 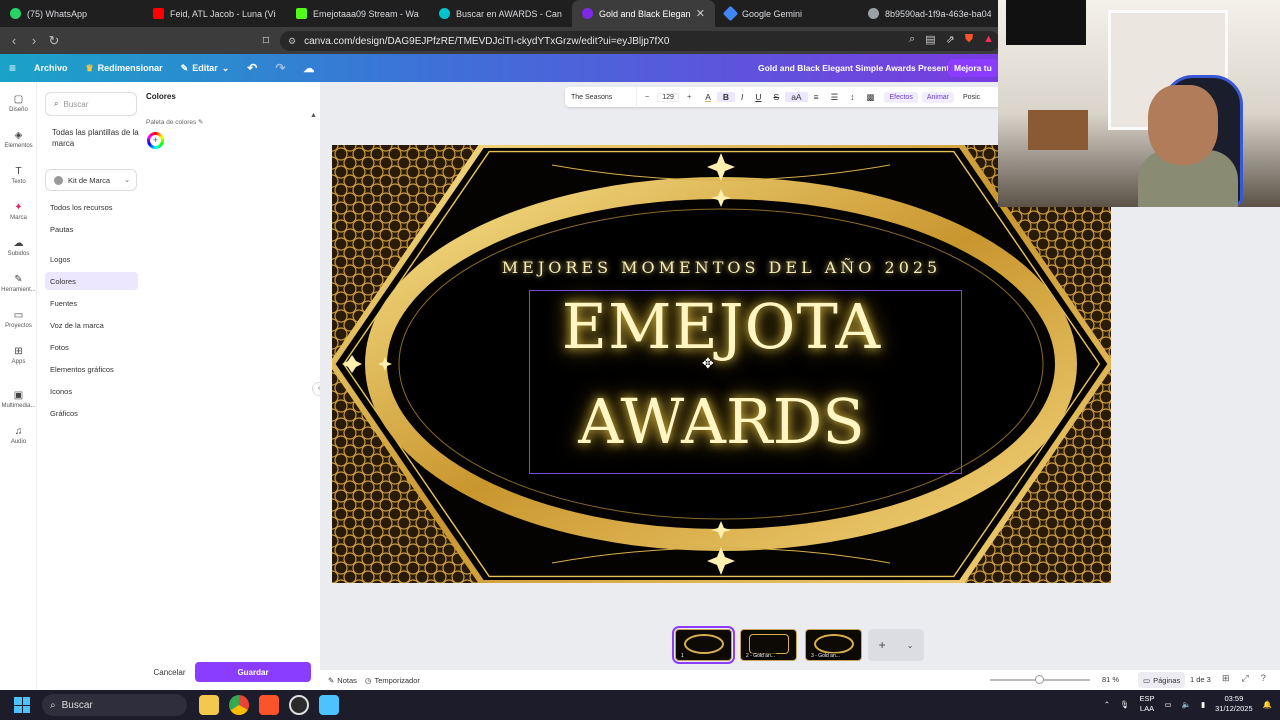 What do you see at coordinates (777, 97) in the screenshot?
I see `strikethrough-icon: S` at bounding box center [777, 97].